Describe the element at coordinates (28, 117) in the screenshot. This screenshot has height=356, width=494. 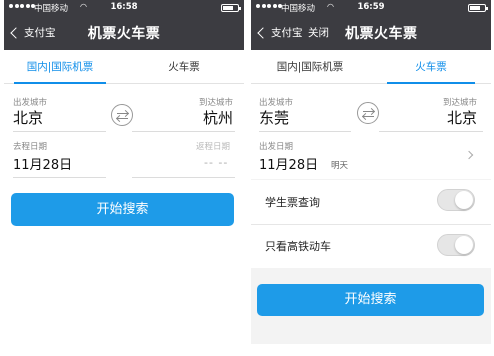
I see `from-city: 北京` at that location.